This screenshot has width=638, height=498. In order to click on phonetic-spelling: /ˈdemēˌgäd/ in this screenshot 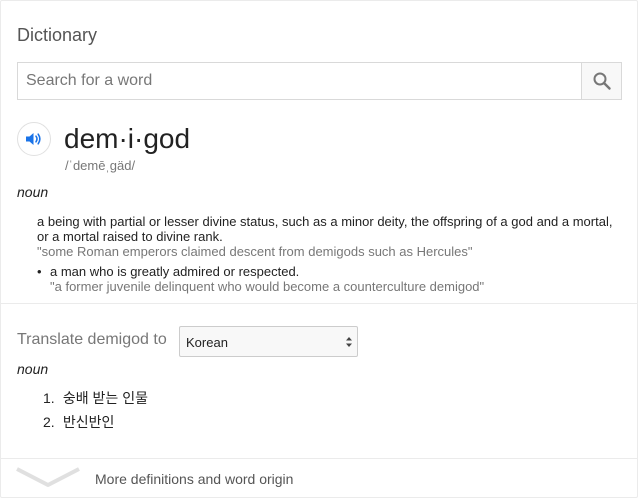, I will do `click(100, 165)`.